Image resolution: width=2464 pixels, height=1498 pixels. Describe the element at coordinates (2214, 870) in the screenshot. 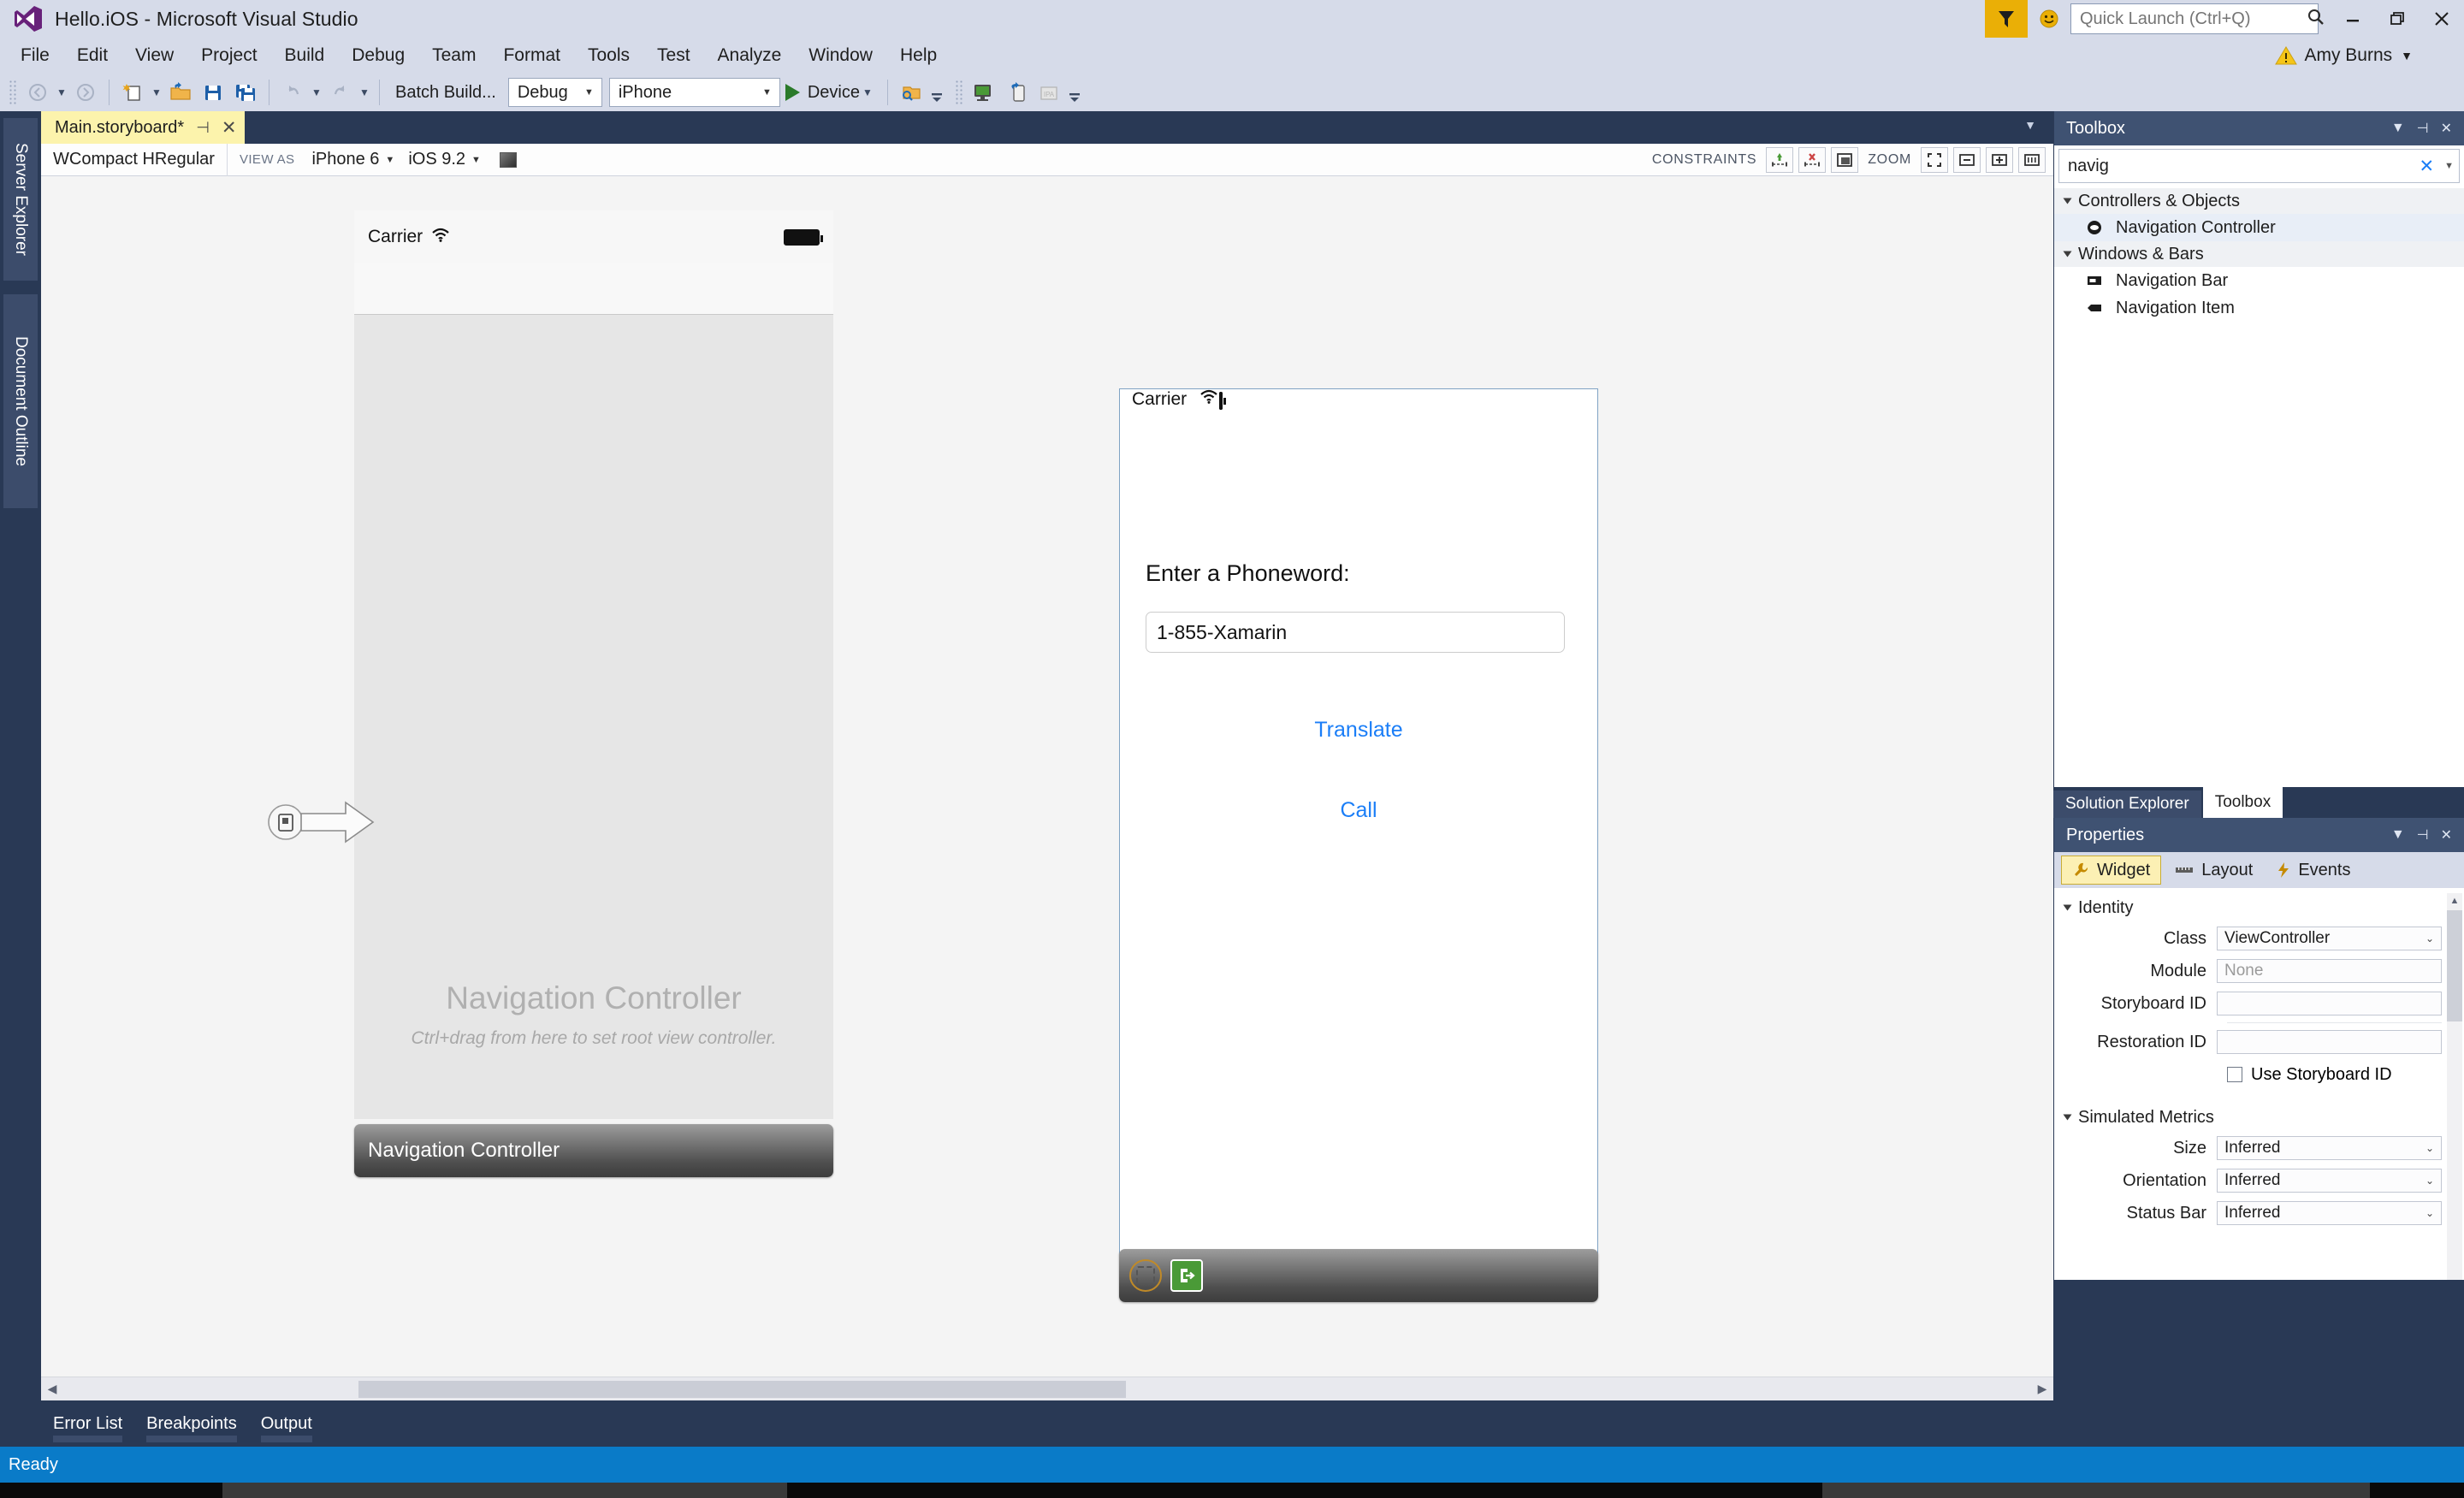

I see `tab-layout: Layout` at that location.